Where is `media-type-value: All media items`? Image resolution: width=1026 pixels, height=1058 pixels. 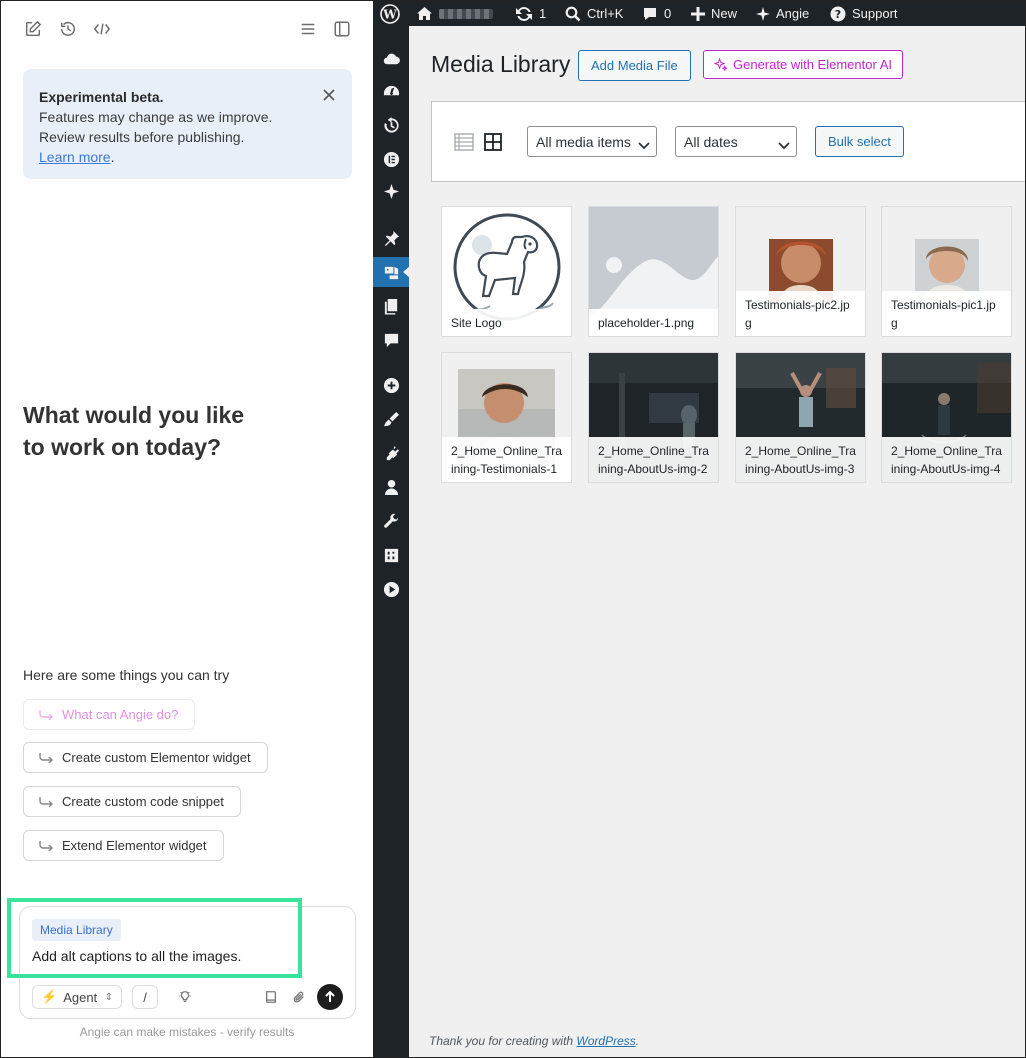 media-type-value: All media items is located at coordinates (583, 141).